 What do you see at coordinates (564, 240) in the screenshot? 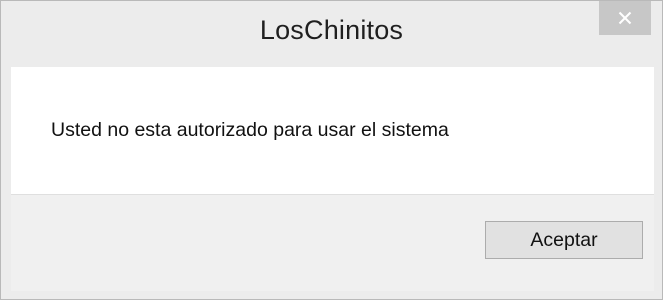
I see `accept-button: Aceptar` at bounding box center [564, 240].